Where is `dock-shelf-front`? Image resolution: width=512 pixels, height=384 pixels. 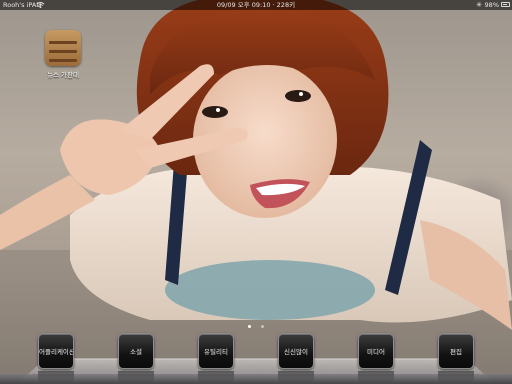
dock-shelf-front is located at coordinates (256, 379).